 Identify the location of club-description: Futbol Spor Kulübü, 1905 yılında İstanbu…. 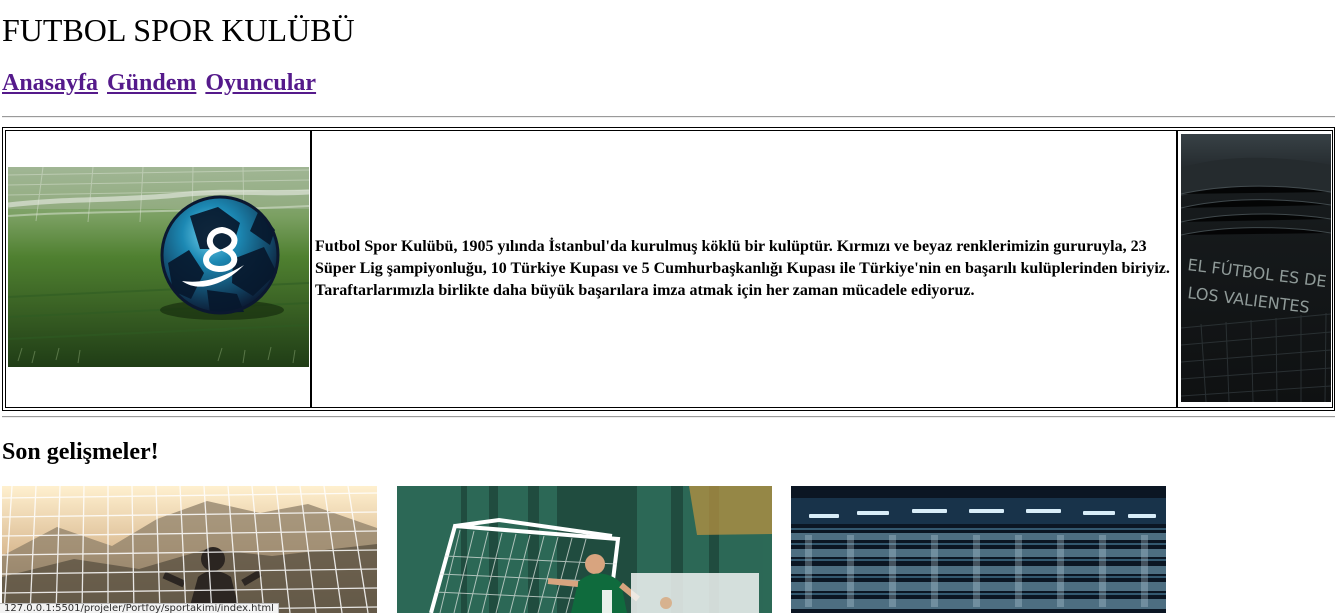
(742, 268).